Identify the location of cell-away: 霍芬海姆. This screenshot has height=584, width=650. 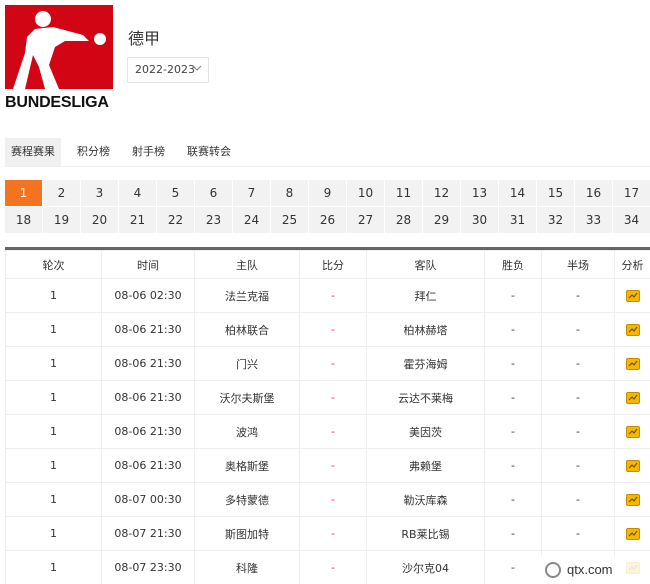
(425, 363).